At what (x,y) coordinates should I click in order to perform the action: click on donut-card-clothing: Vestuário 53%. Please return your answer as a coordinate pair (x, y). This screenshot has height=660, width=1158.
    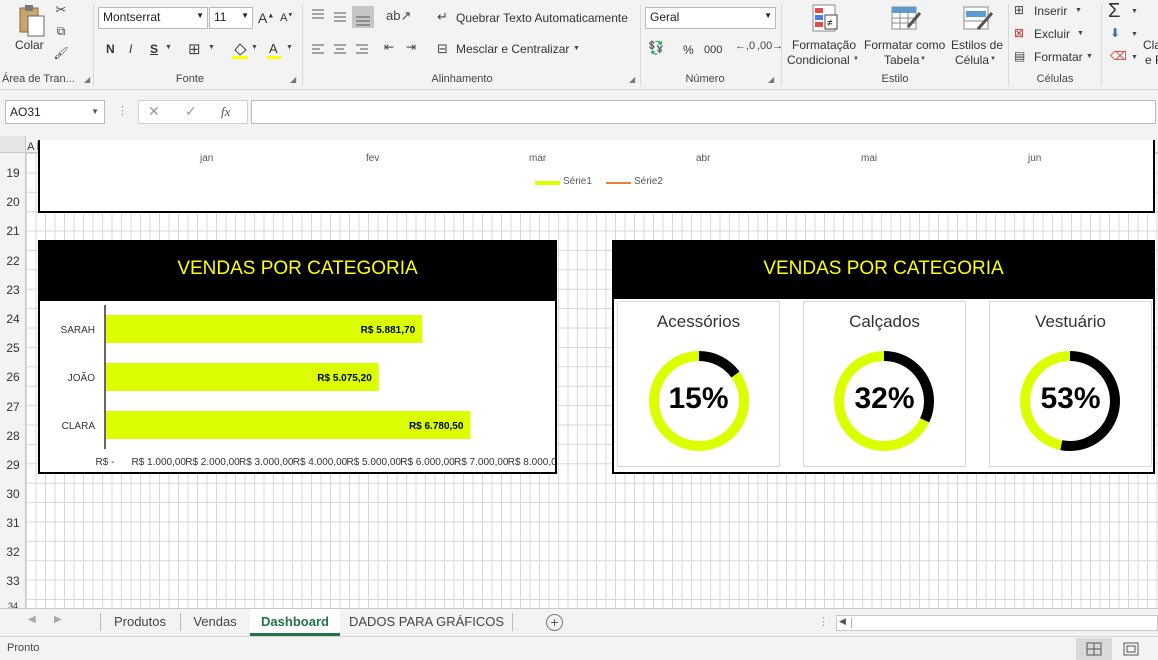
    Looking at the image, I should click on (1070, 384).